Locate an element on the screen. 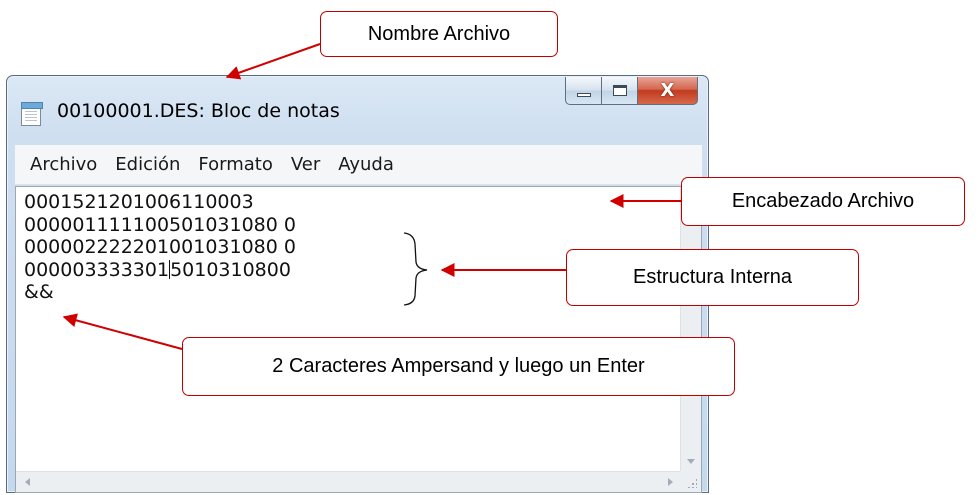 This screenshot has width=979, height=495. callout-filename: Nombre Archivo is located at coordinates (439, 34).